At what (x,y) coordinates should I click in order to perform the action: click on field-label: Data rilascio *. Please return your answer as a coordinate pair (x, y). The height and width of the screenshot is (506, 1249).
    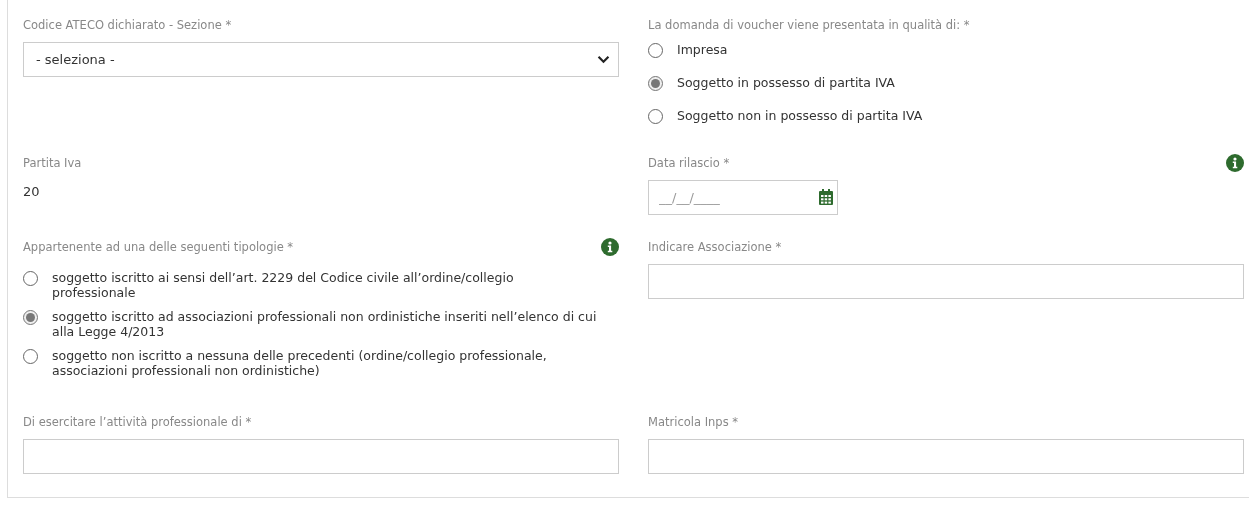
    Looking at the image, I should click on (689, 163).